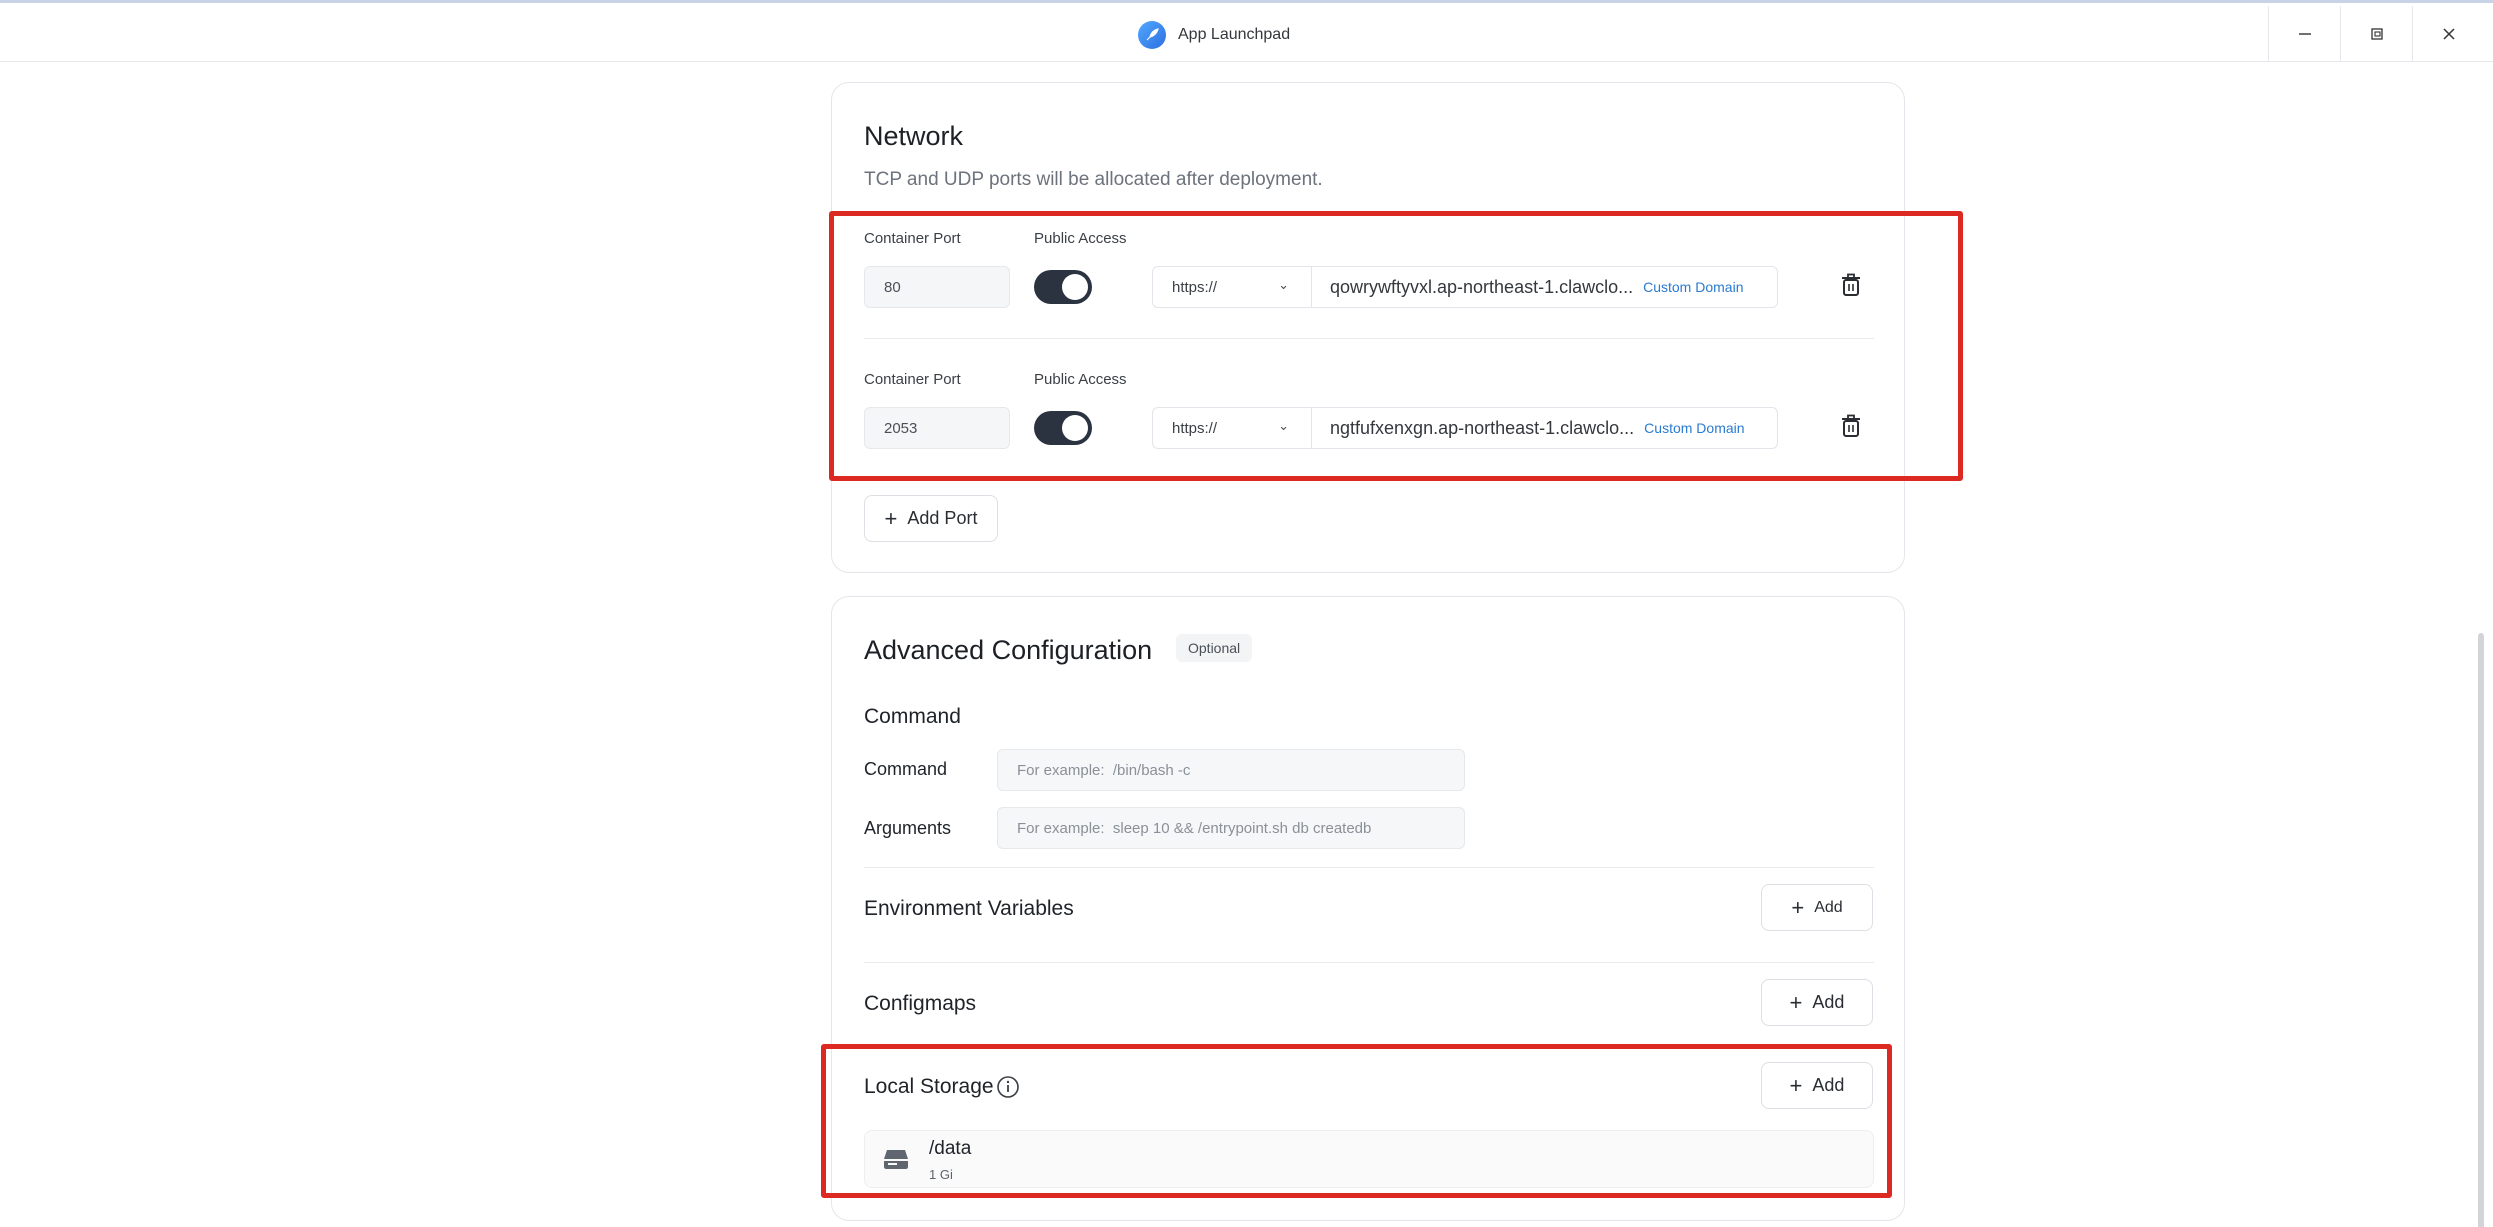 The height and width of the screenshot is (1227, 2493). What do you see at coordinates (941, 1174) in the screenshot?
I see `storage-size: 1 Gi` at bounding box center [941, 1174].